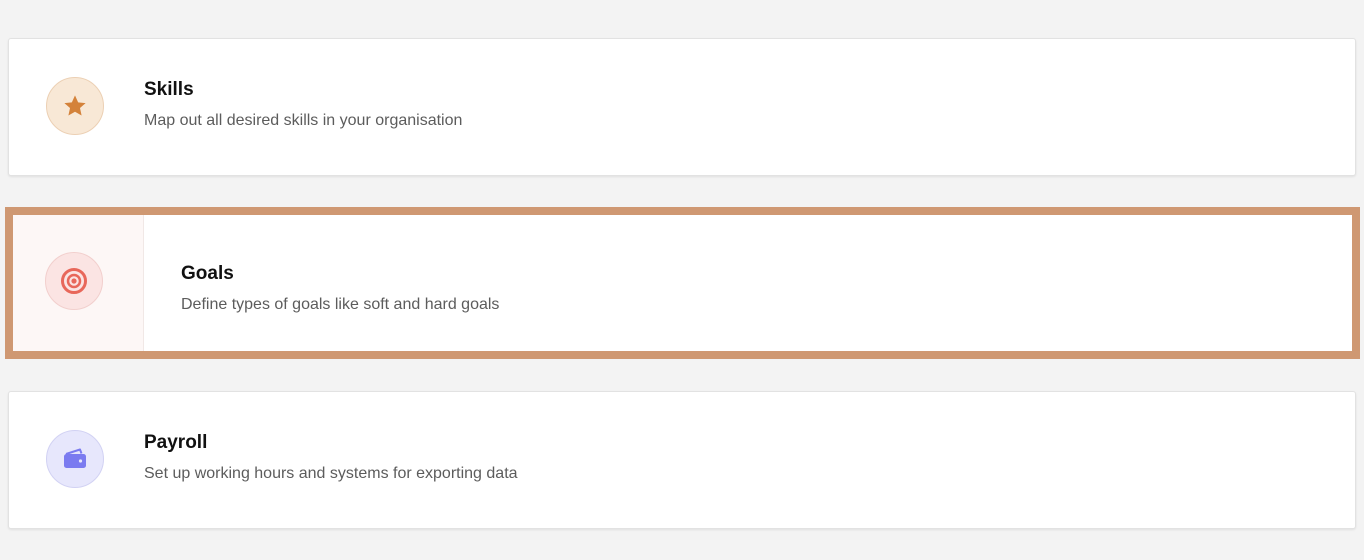 This screenshot has height=560, width=1364. I want to click on target-icon, so click(74, 281).